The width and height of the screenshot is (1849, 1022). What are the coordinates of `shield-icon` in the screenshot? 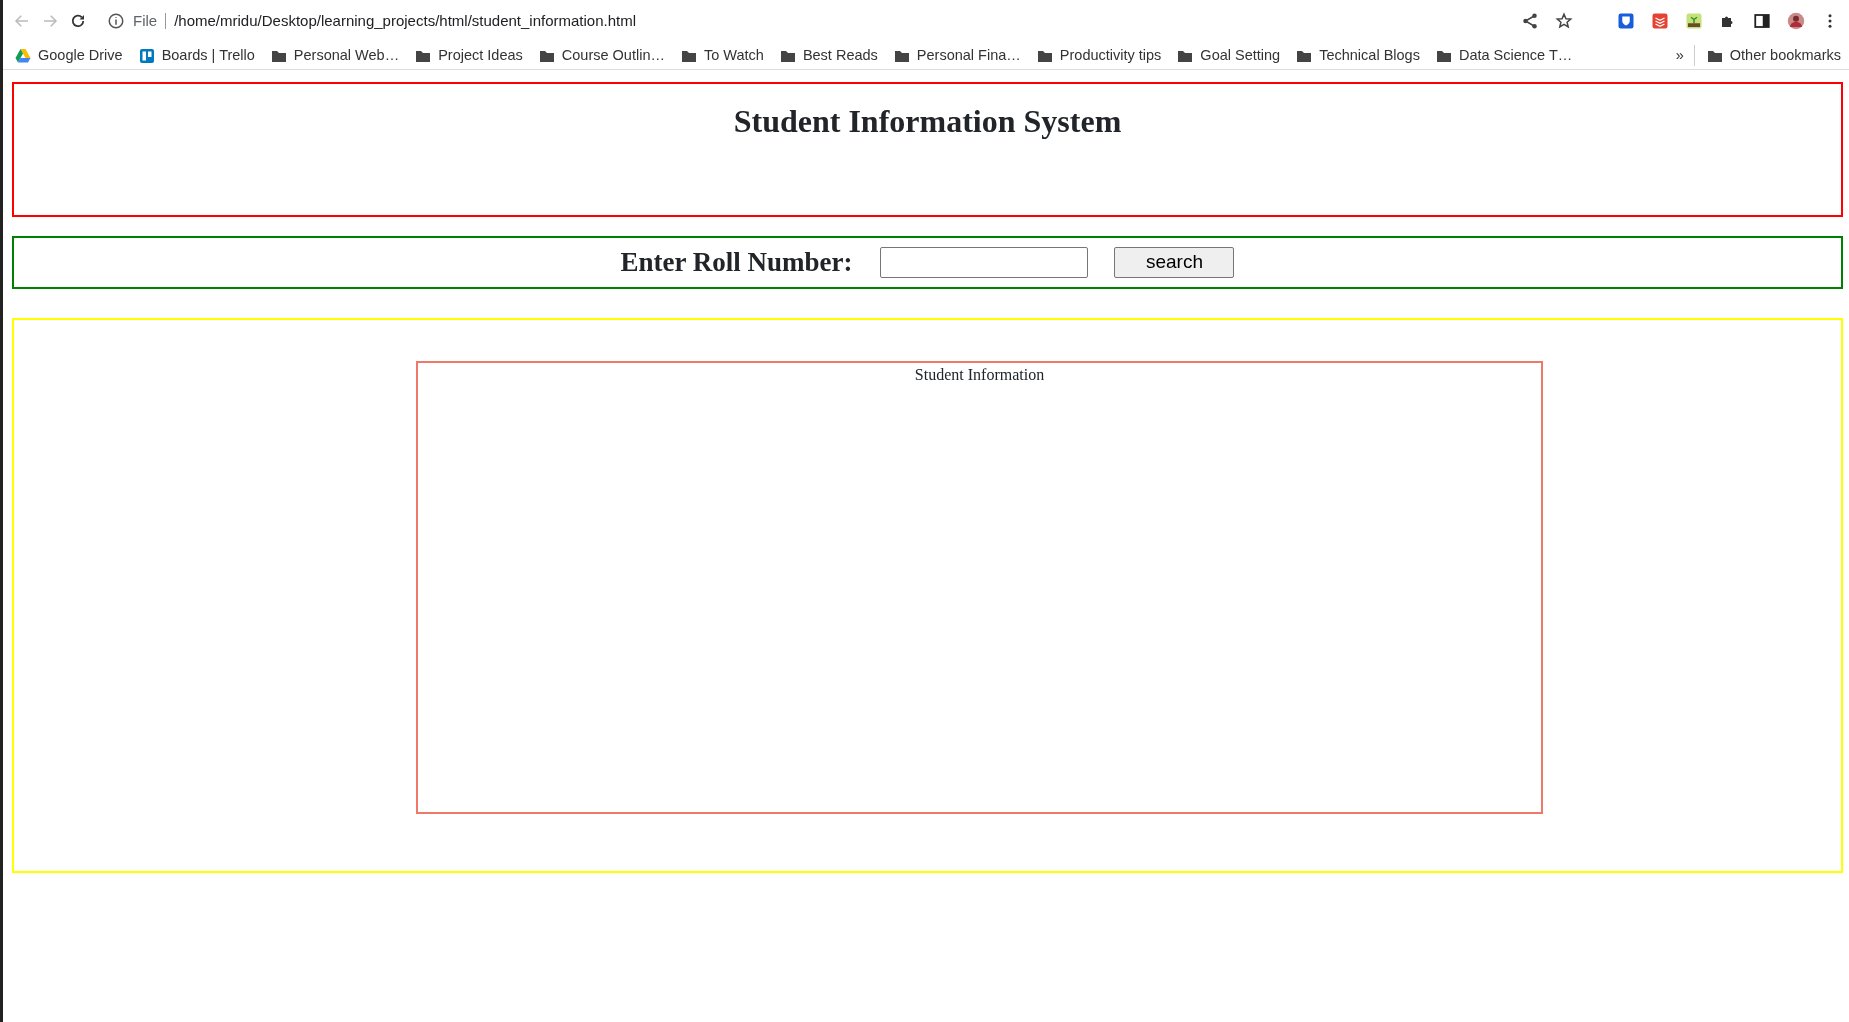 It's located at (1626, 21).